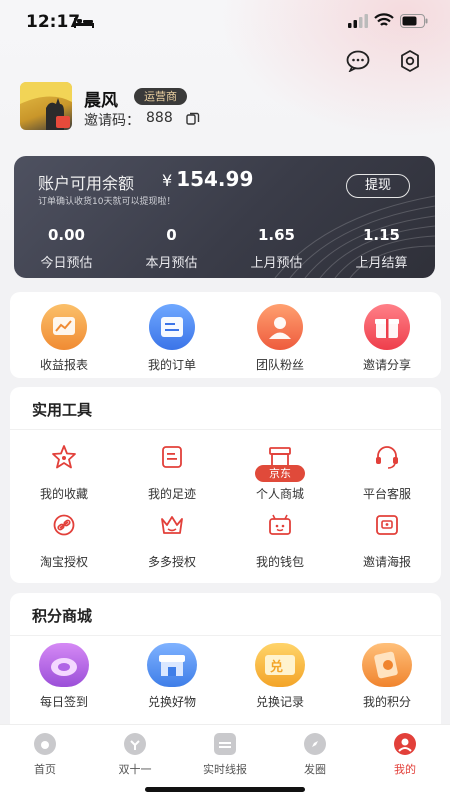 This screenshot has width=450, height=800. I want to click on avatar, so click(46, 106).